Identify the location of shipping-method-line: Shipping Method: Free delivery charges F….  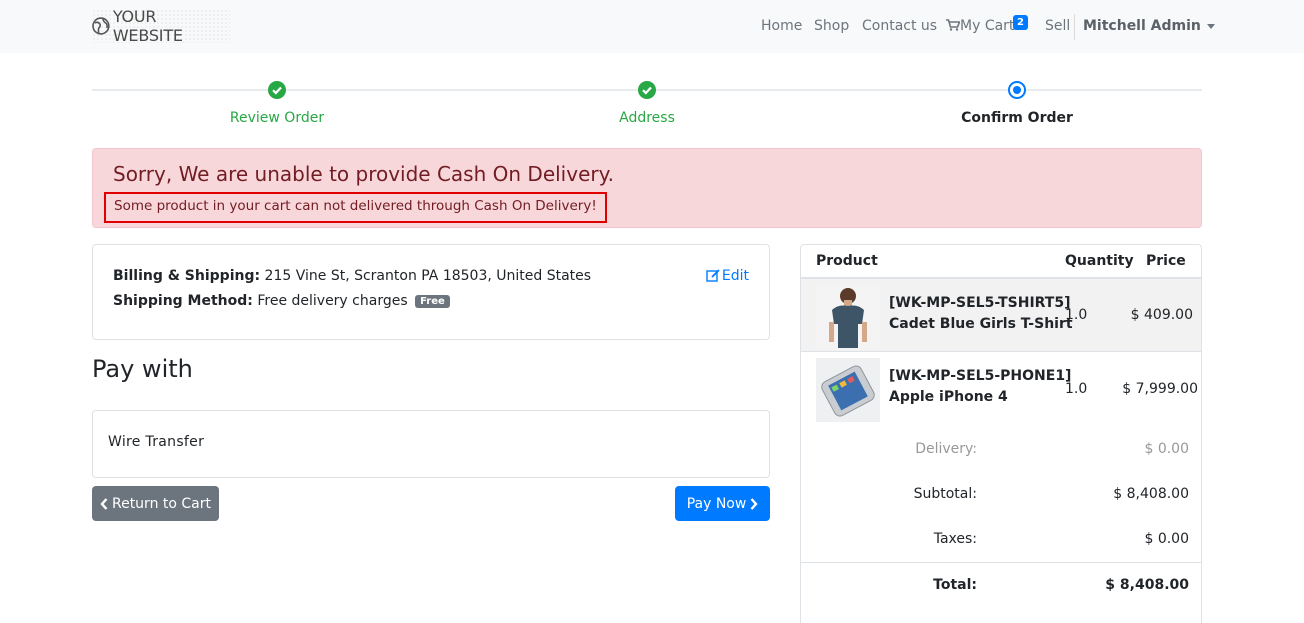
(281, 301).